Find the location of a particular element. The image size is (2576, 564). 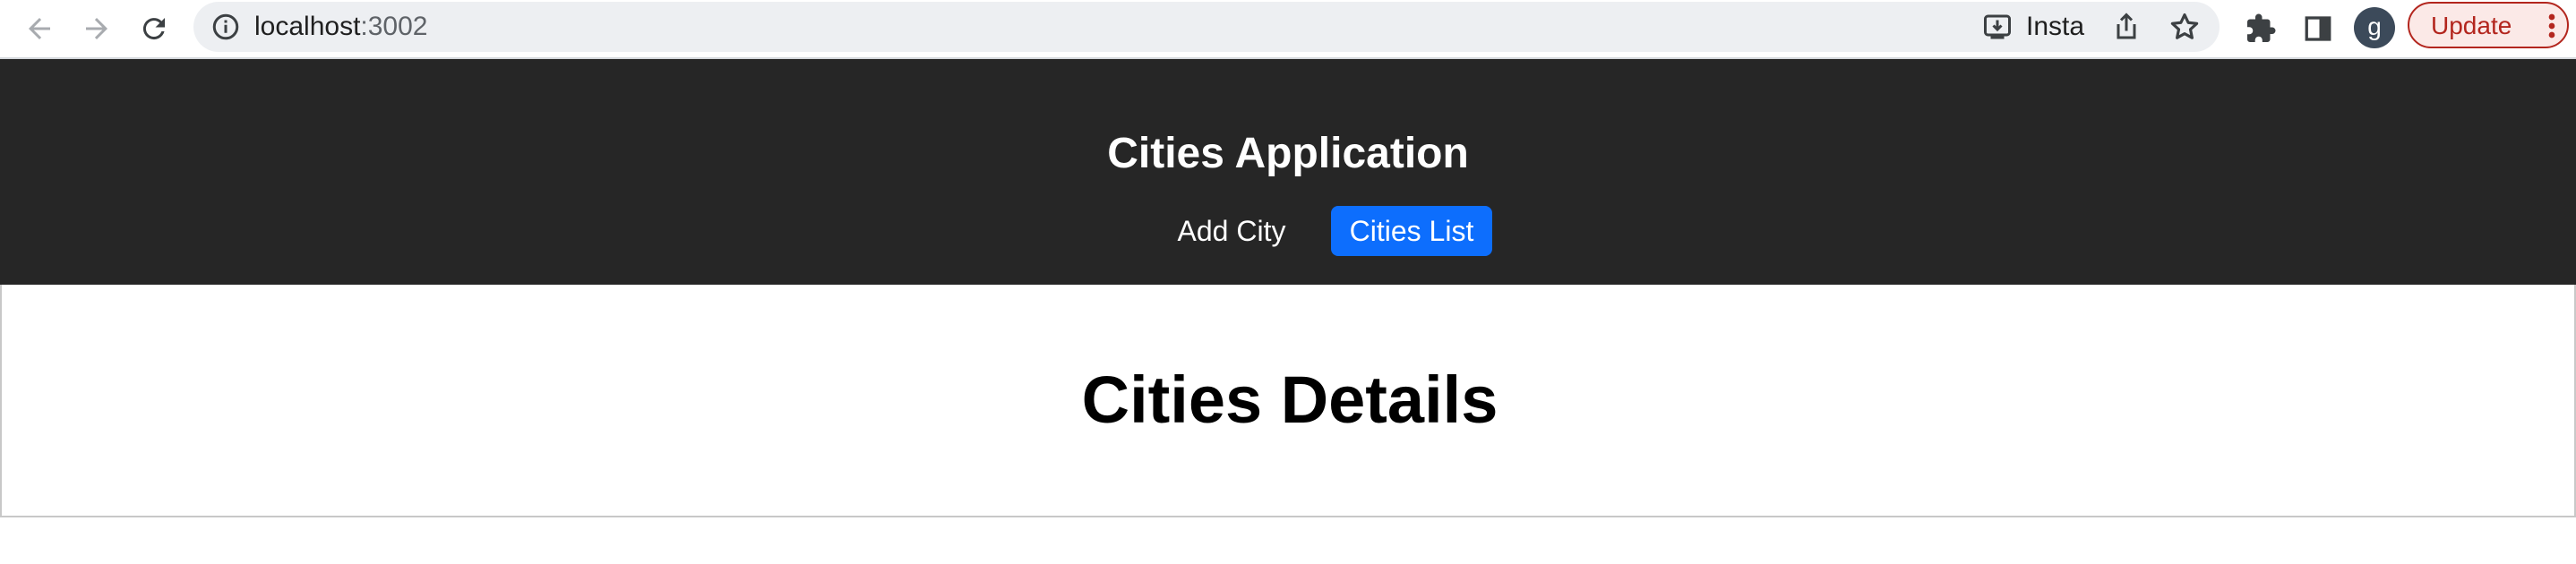

update-label: Update is located at coordinates (2471, 25).